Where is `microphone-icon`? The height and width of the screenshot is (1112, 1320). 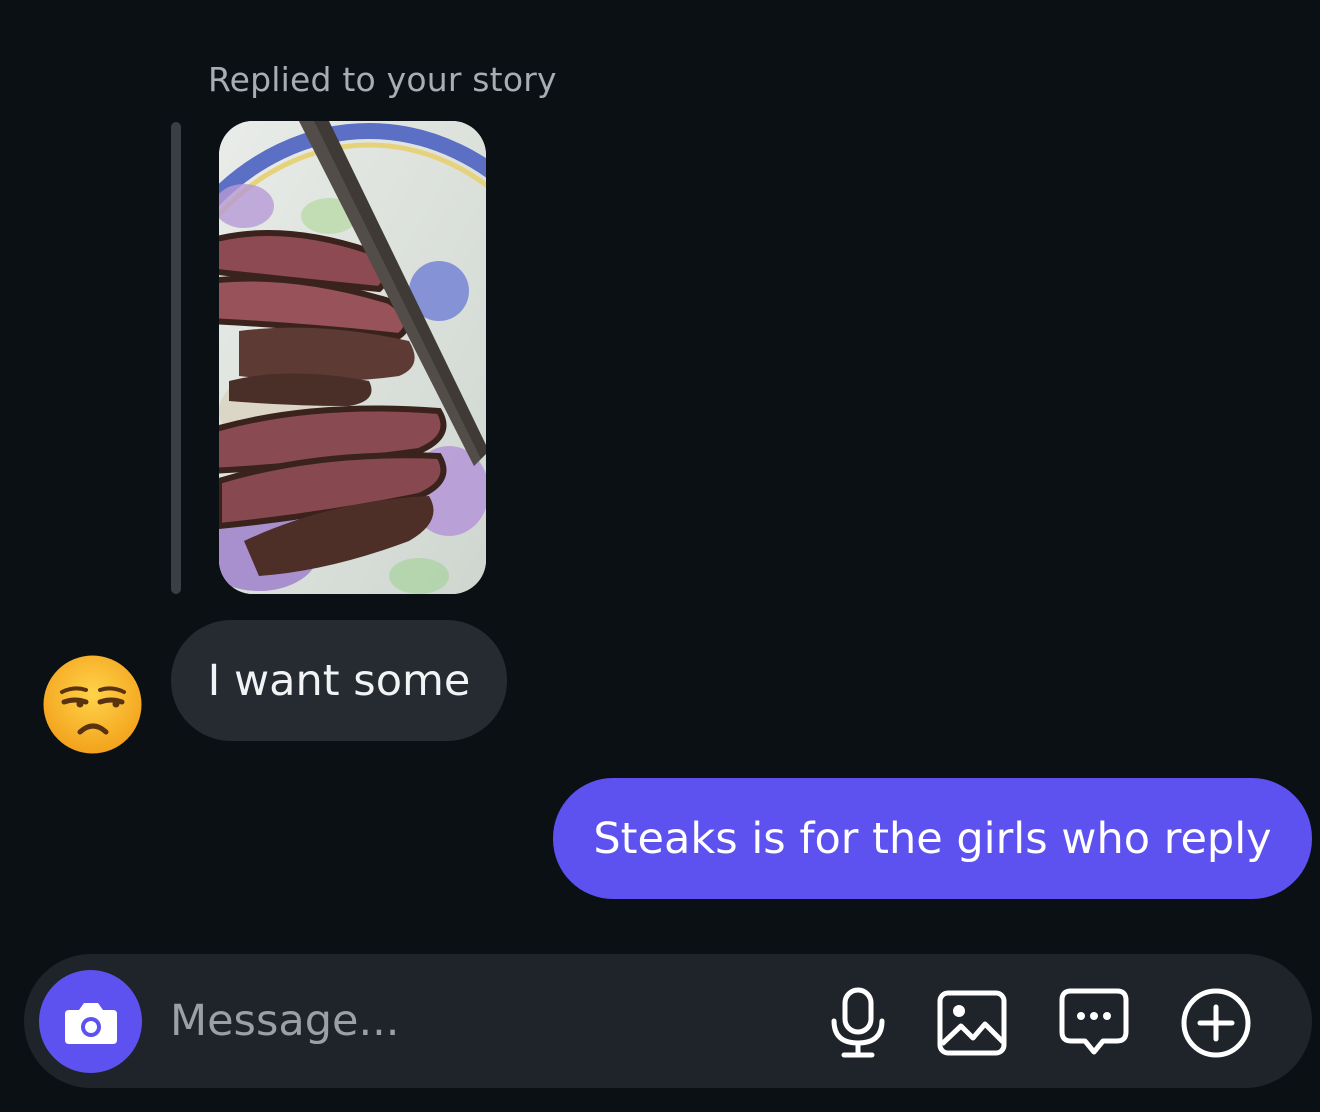 microphone-icon is located at coordinates (858, 1022).